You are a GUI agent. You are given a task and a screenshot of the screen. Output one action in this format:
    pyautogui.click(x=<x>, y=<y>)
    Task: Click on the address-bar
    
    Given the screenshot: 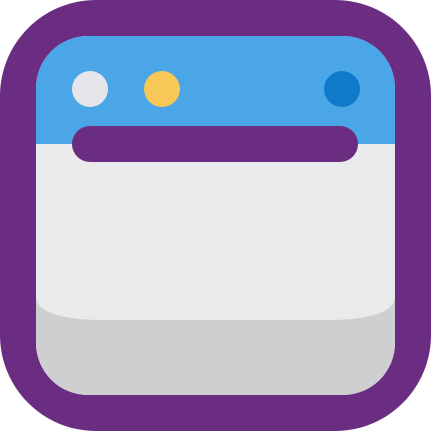 What is the action you would take?
    pyautogui.click(x=215, y=144)
    